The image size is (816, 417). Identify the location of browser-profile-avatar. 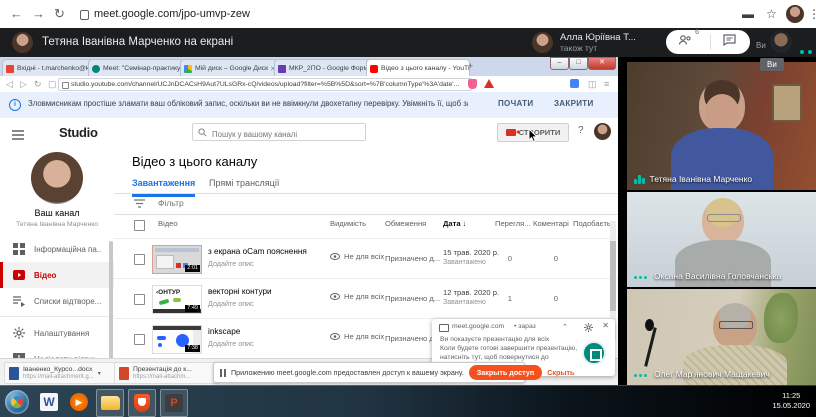
(795, 14).